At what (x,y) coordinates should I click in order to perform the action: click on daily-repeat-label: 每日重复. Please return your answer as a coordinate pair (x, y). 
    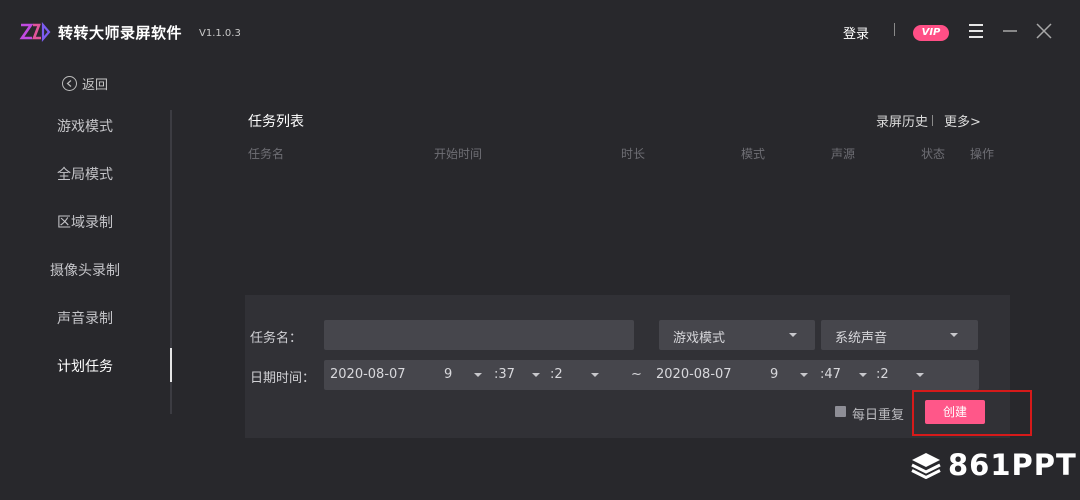
    Looking at the image, I should click on (878, 413).